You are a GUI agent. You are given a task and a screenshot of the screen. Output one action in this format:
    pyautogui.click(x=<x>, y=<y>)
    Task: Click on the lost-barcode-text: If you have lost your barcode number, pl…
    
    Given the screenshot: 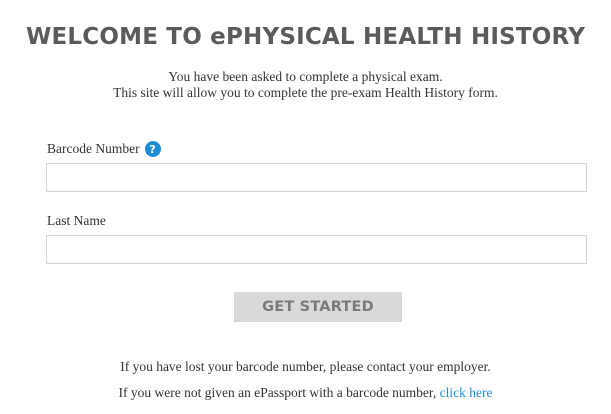 What is the action you would take?
    pyautogui.click(x=305, y=366)
    